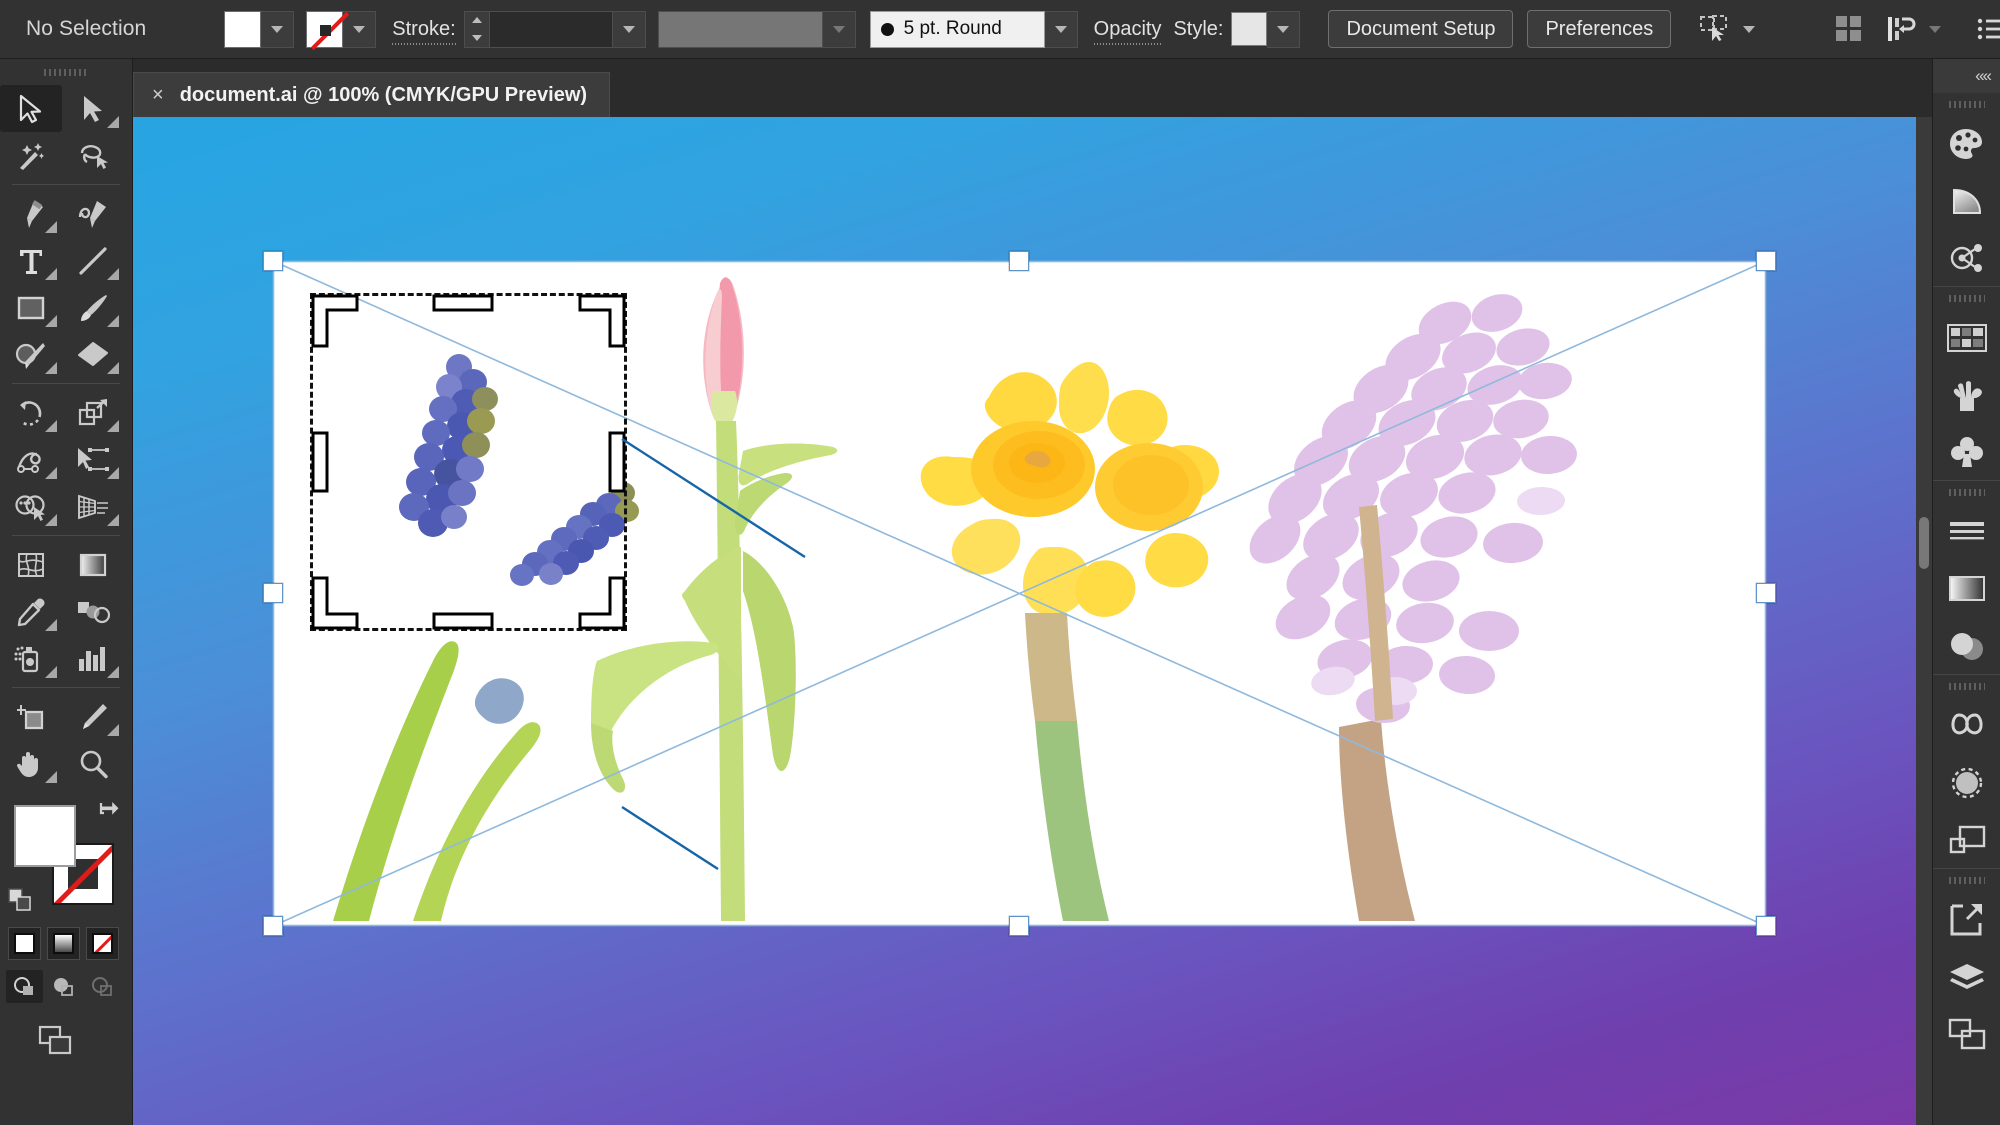  What do you see at coordinates (1966, 976) in the screenshot?
I see `layers-panel-icon` at bounding box center [1966, 976].